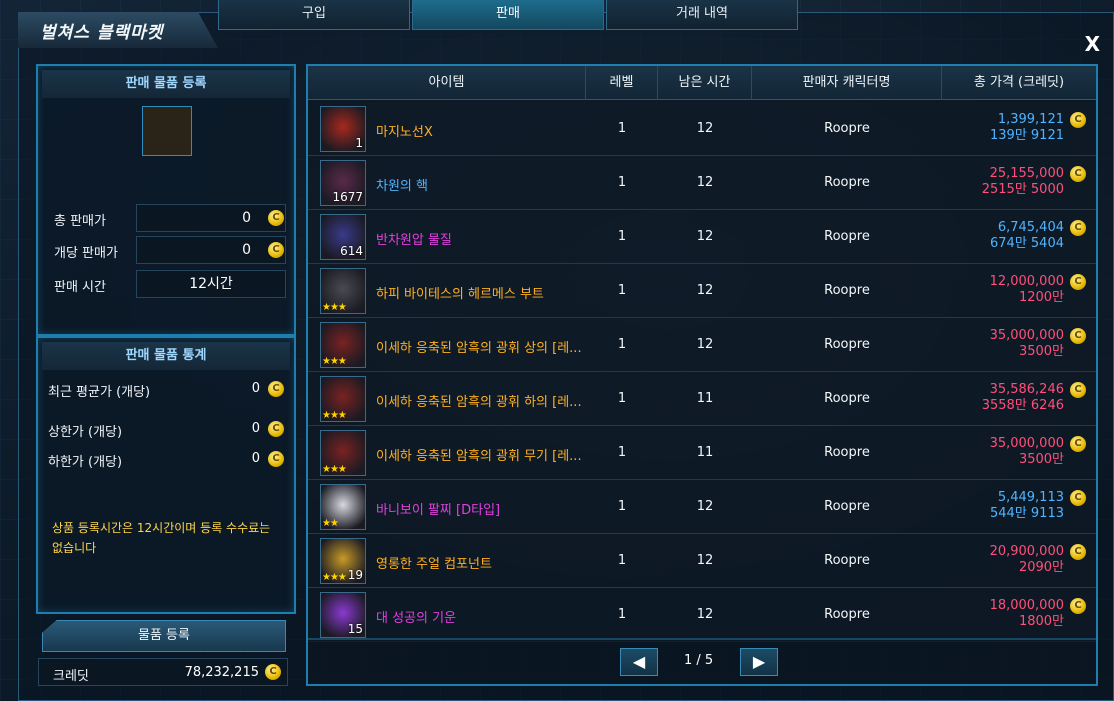 The width and height of the screenshot is (1114, 701). Describe the element at coordinates (80, 287) in the screenshot. I see `sale-time-label: 판매 시간` at that location.